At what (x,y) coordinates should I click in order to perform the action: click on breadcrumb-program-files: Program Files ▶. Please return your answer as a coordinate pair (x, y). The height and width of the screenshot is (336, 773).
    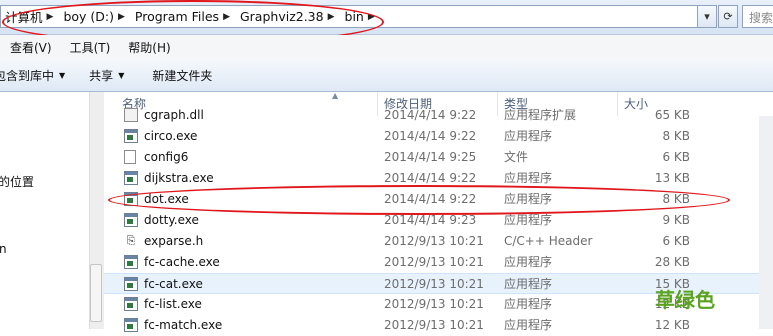
    Looking at the image, I should click on (183, 16).